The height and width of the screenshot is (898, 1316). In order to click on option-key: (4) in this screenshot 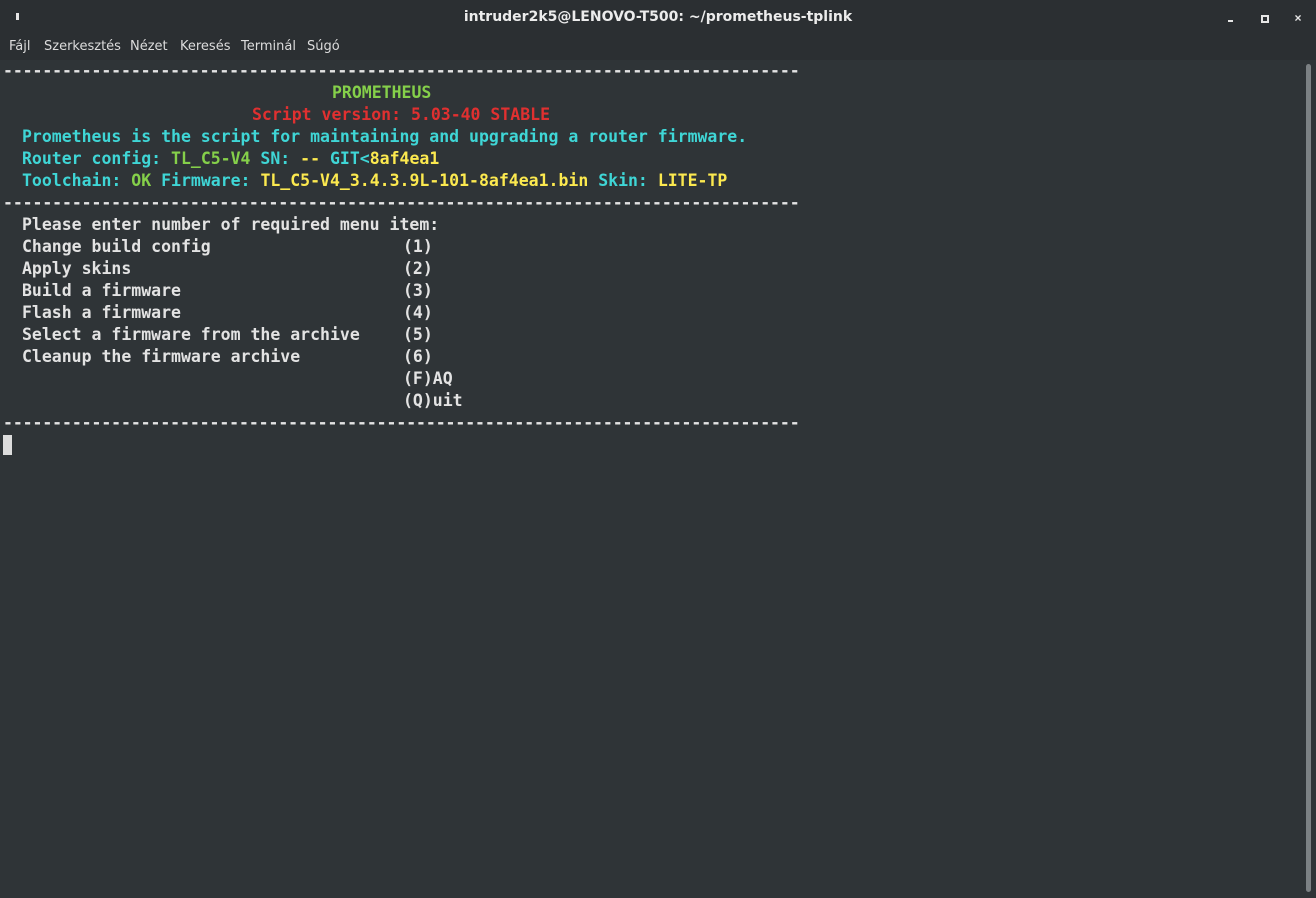, I will do `click(418, 312)`.